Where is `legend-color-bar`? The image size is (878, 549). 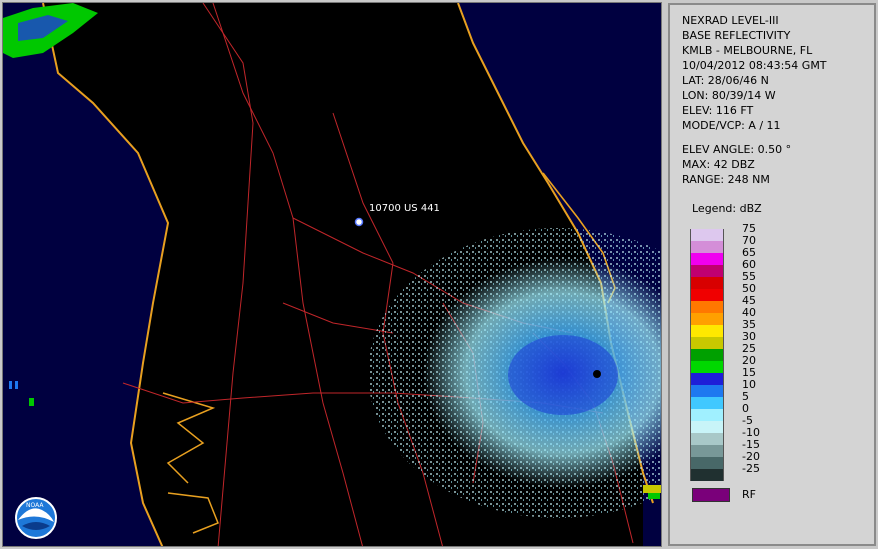 legend-color-bar is located at coordinates (710, 355).